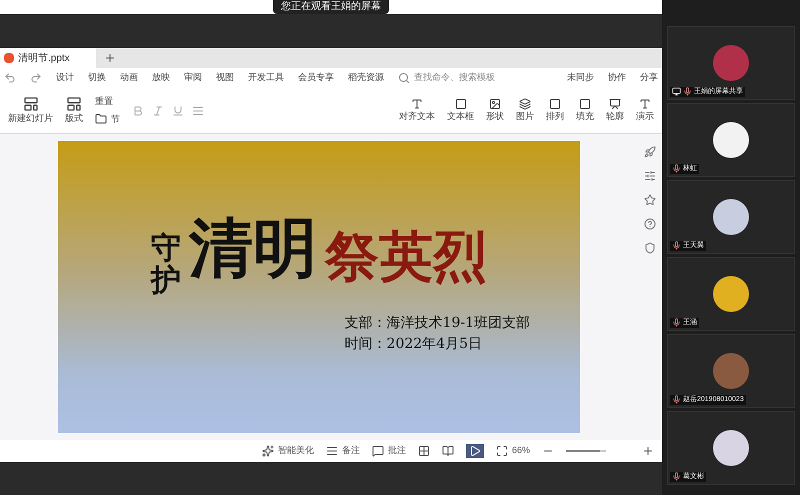 The width and height of the screenshot is (800, 495). I want to click on shield-icon, so click(650, 248).